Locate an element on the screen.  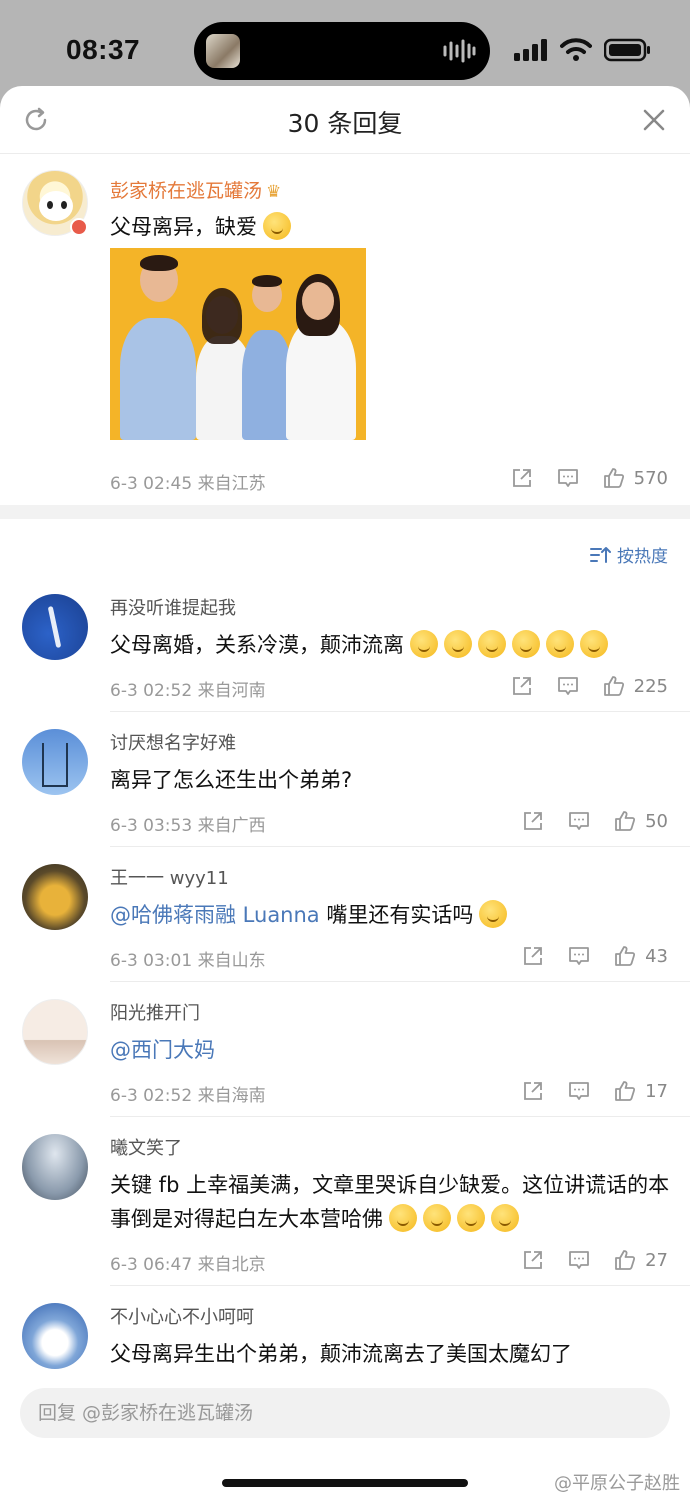
status-icons is located at coordinates (583, 50).